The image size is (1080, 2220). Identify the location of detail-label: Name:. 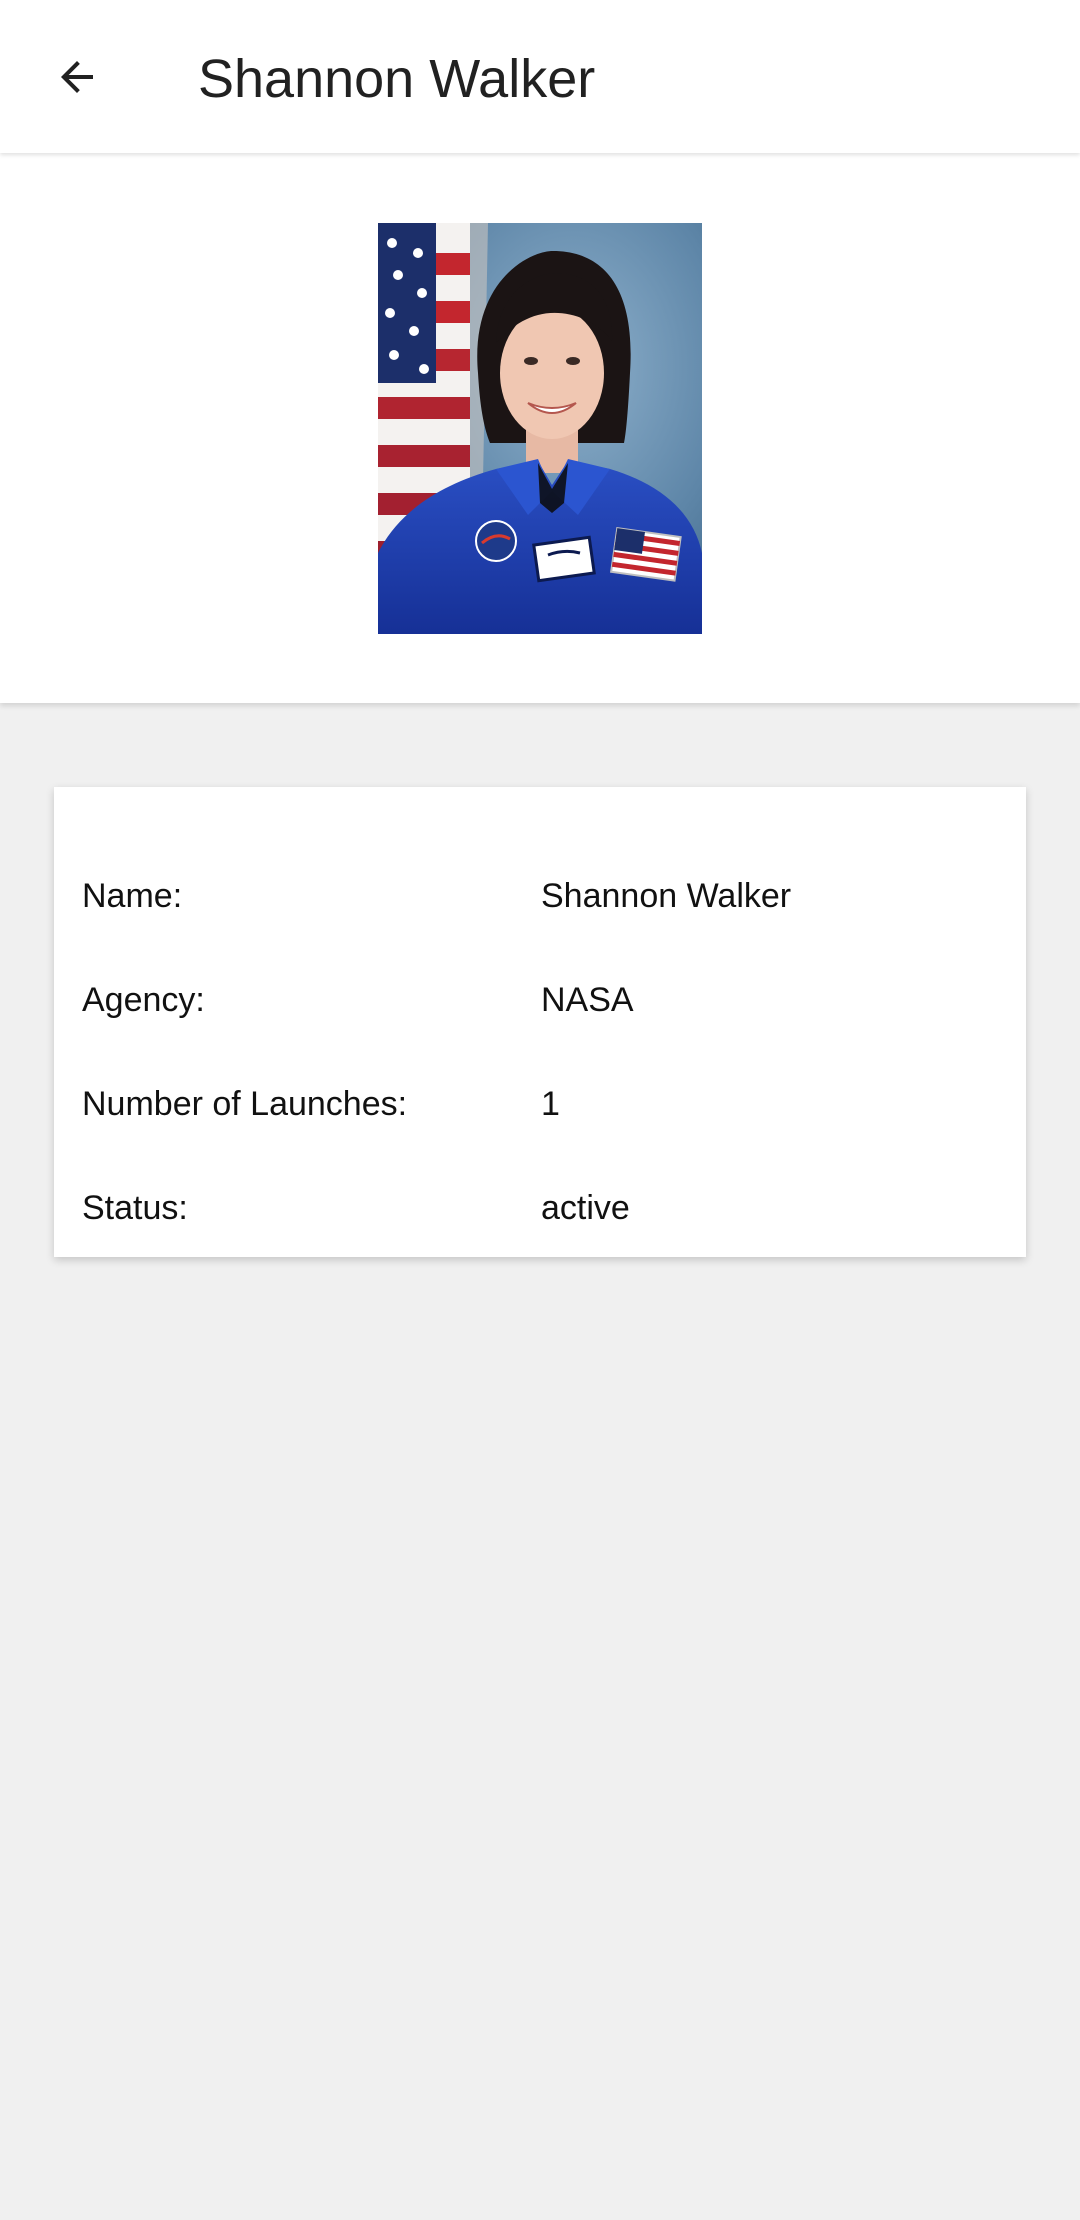
(132, 896).